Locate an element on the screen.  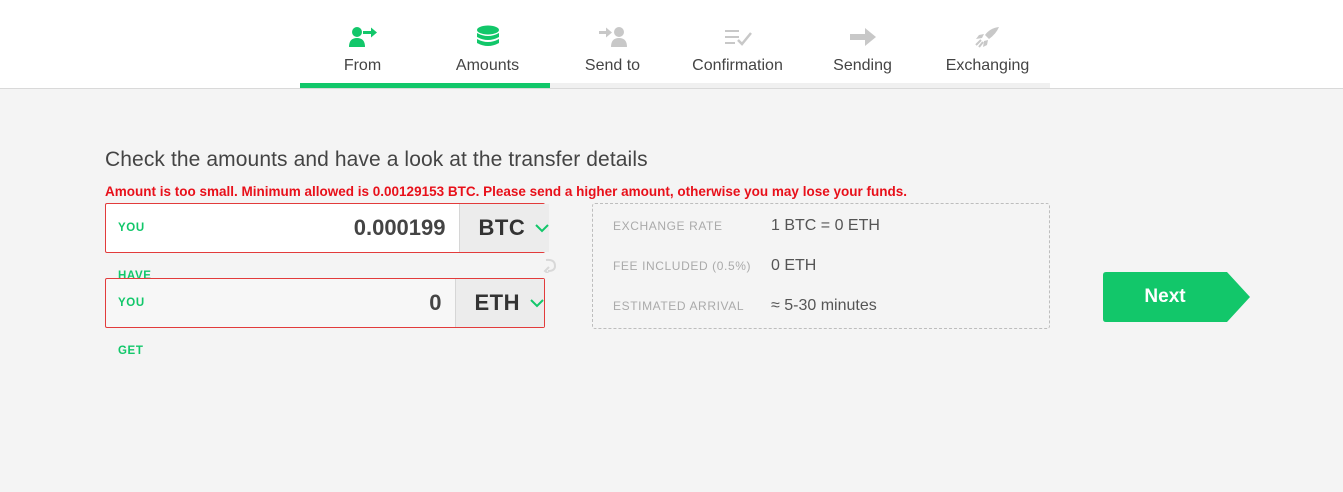
you-get-currency-select: ETH is located at coordinates (499, 303).